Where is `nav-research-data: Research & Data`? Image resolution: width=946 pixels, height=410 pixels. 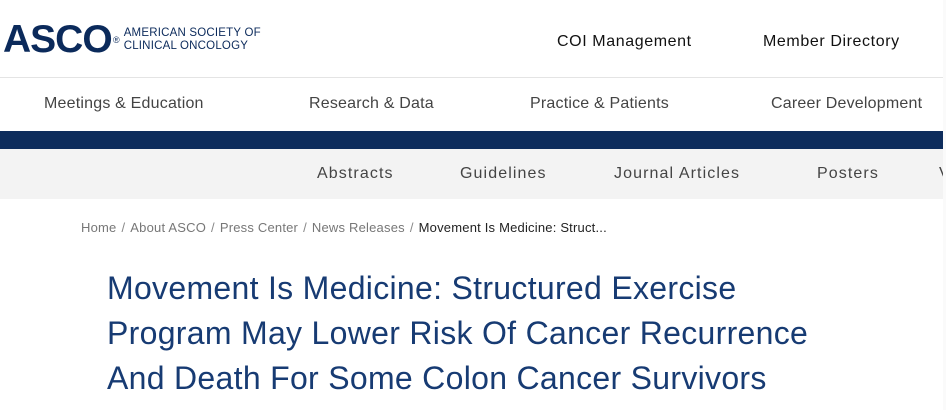
nav-research-data: Research & Data is located at coordinates (371, 104).